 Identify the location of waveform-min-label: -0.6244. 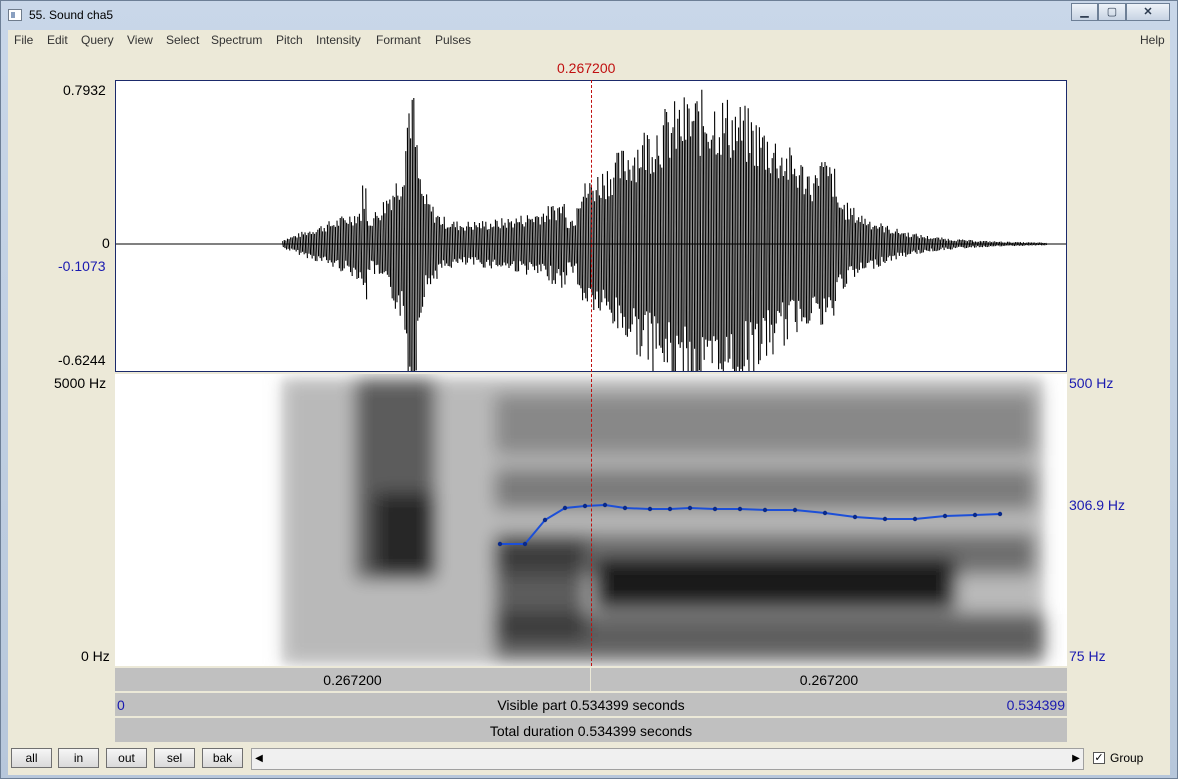
(82, 360).